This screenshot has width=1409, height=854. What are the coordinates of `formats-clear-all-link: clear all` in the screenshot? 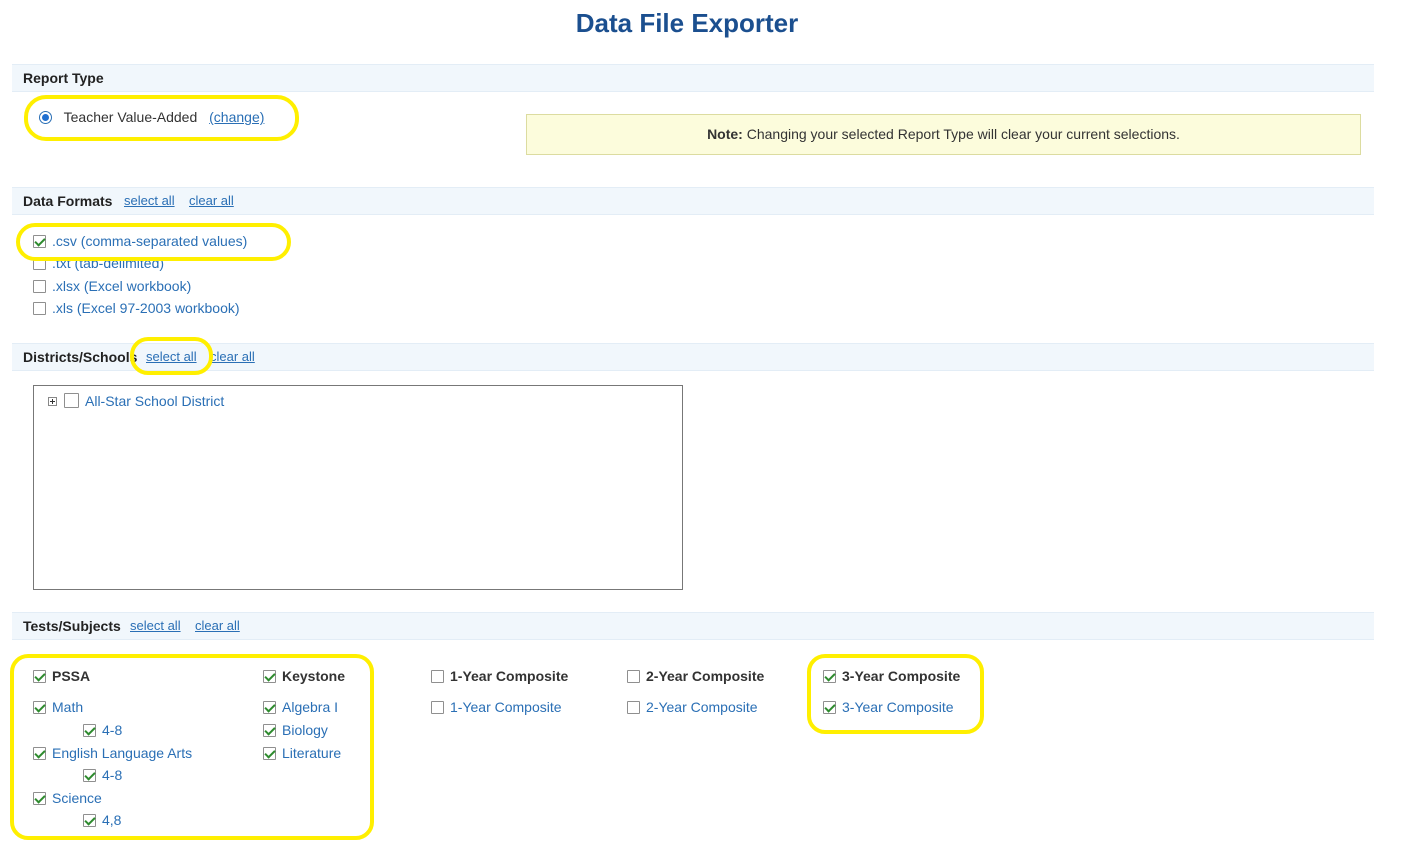 It's located at (211, 201).